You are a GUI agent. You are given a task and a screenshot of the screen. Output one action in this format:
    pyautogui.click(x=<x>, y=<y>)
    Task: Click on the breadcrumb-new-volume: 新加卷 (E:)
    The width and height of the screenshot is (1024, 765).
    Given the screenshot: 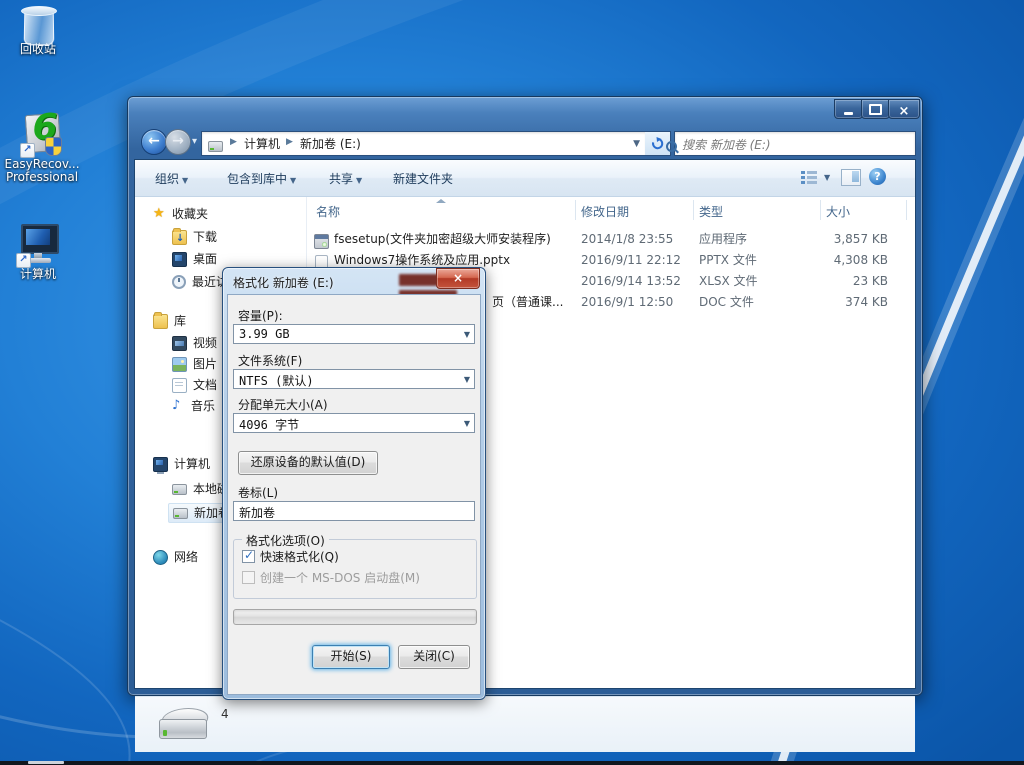 What is the action you would take?
    pyautogui.click(x=330, y=143)
    